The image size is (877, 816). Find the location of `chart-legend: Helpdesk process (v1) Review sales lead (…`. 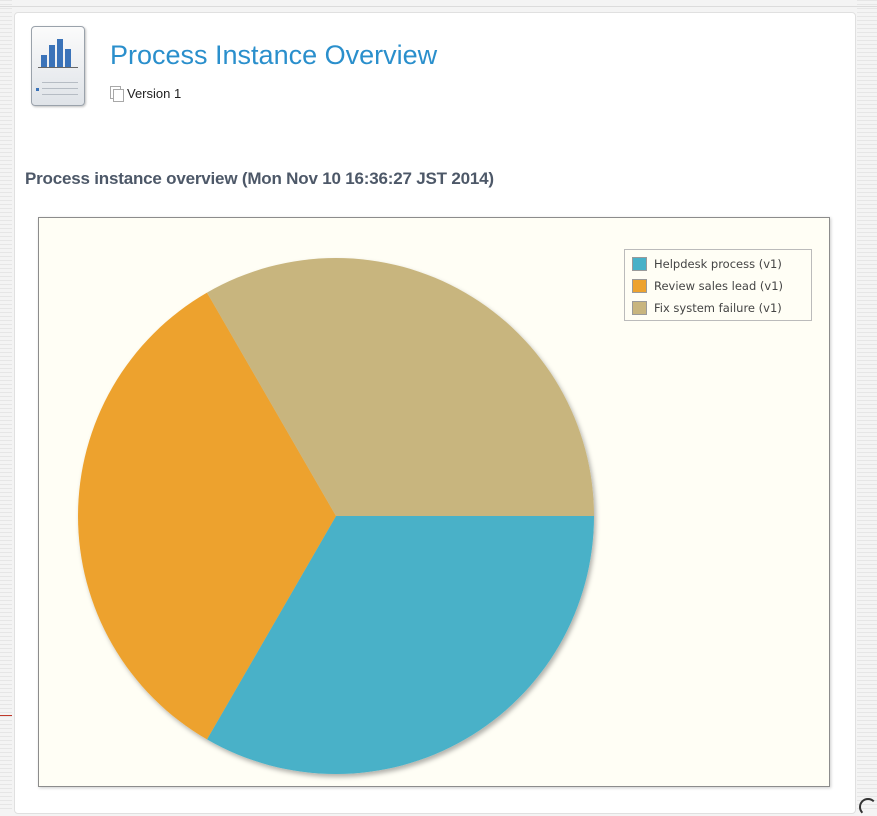

chart-legend: Helpdesk process (v1) Review sales lead (… is located at coordinates (718, 285).